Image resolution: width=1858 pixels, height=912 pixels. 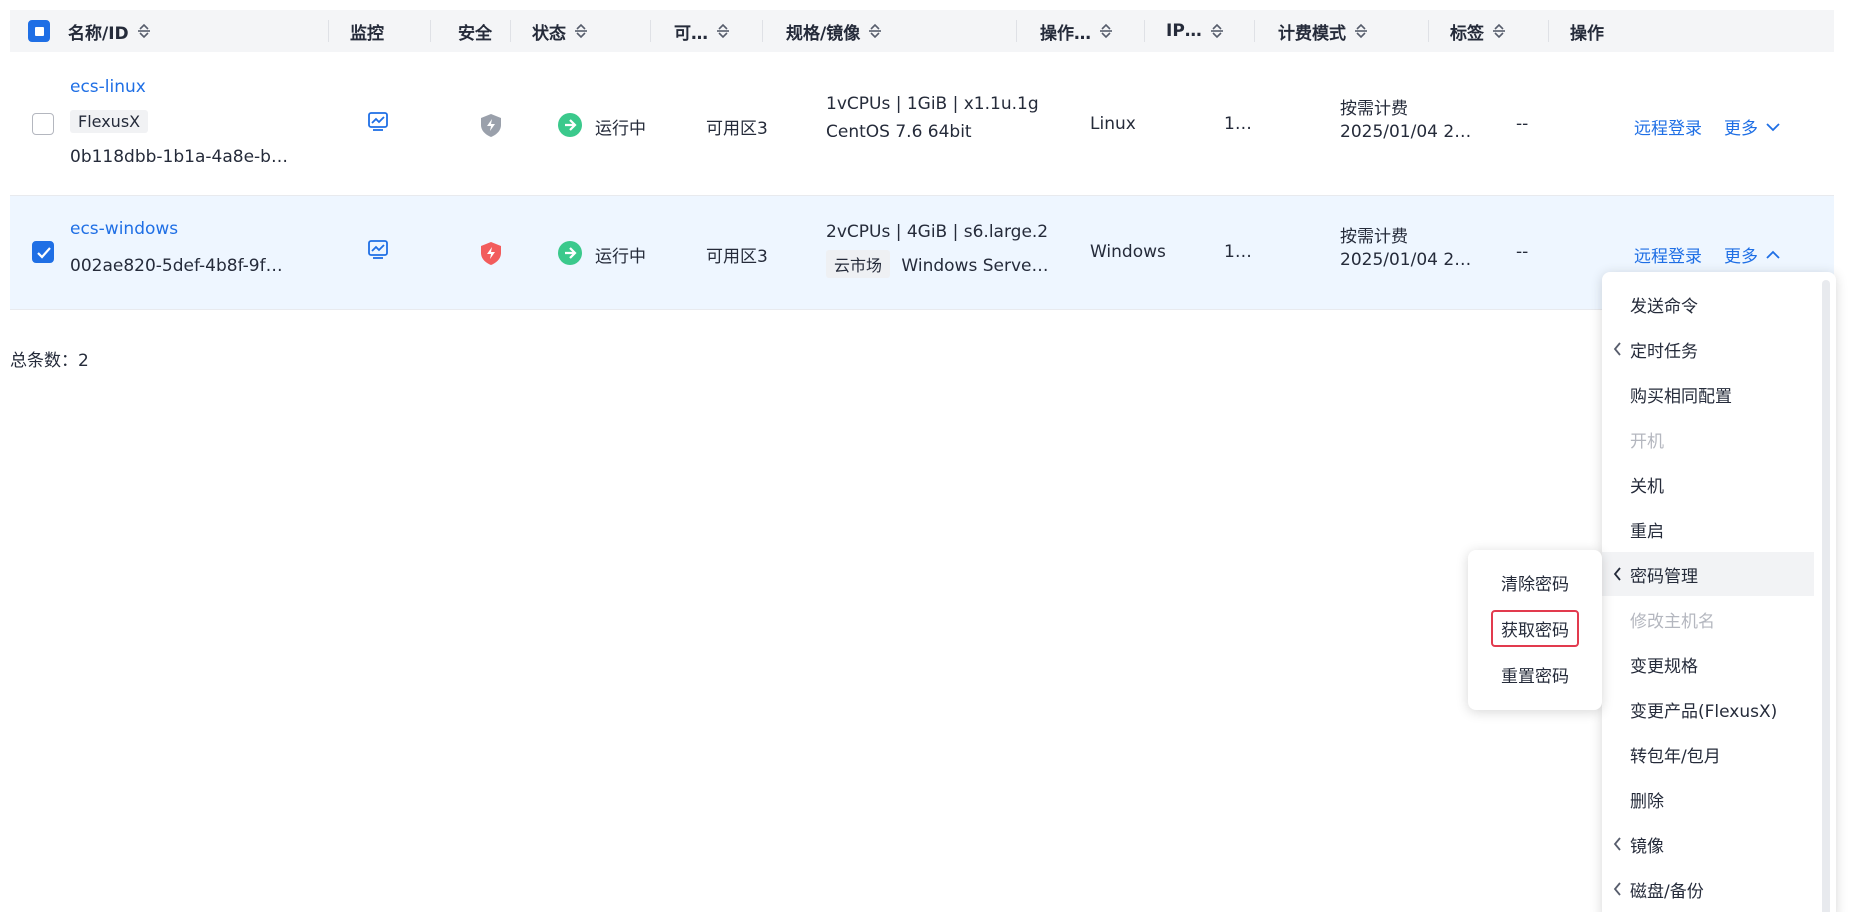 I want to click on total-count: 总条数：2, so click(x=49, y=361).